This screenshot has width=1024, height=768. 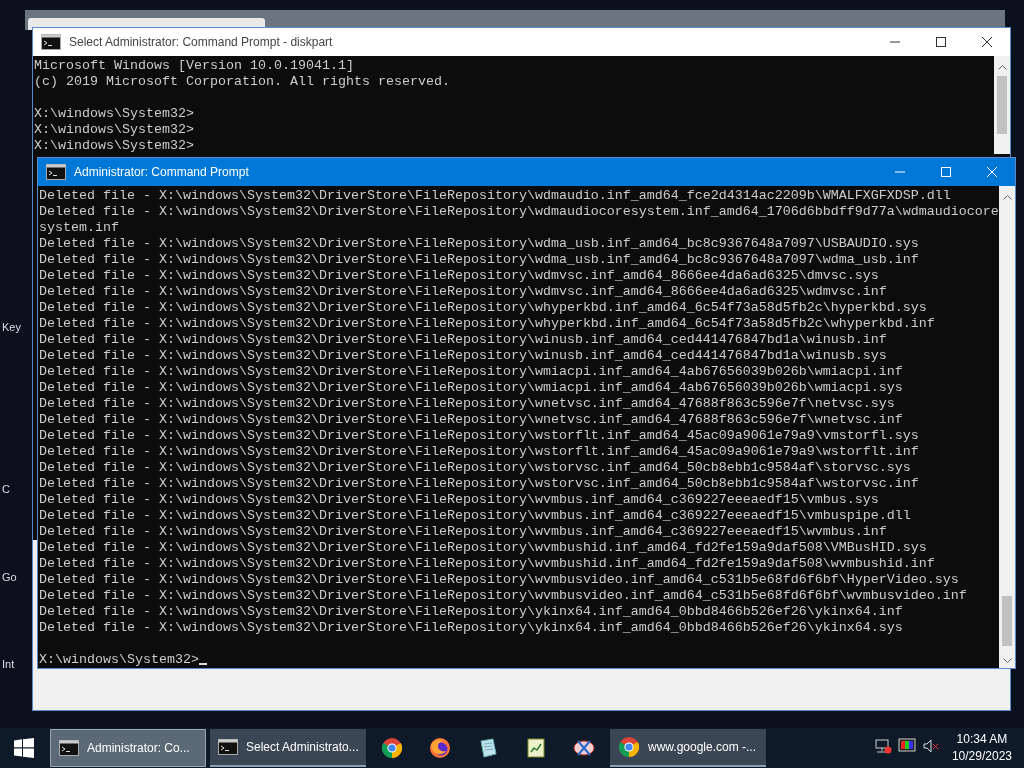 I want to click on console-line: Deleted file - X:\windows\System32\DriverStore\FileRepository\wstorvsc.inf_amd64_50cb8ebb1c9584af\wstorvsc.inf, so click(x=479, y=484).